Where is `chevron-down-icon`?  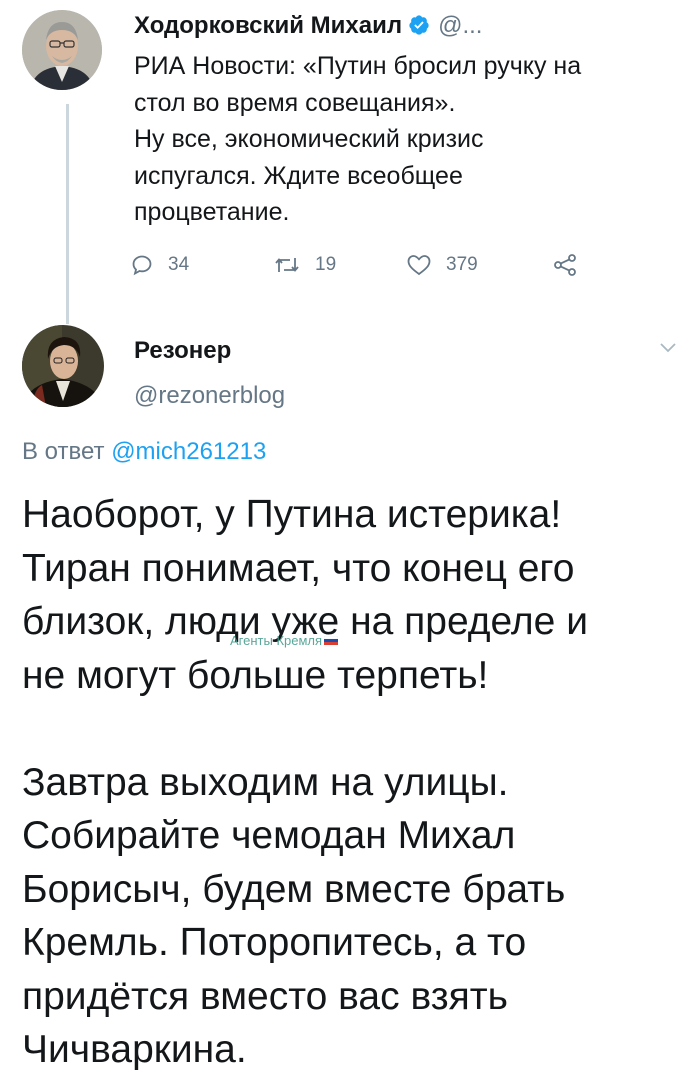 chevron-down-icon is located at coordinates (668, 348).